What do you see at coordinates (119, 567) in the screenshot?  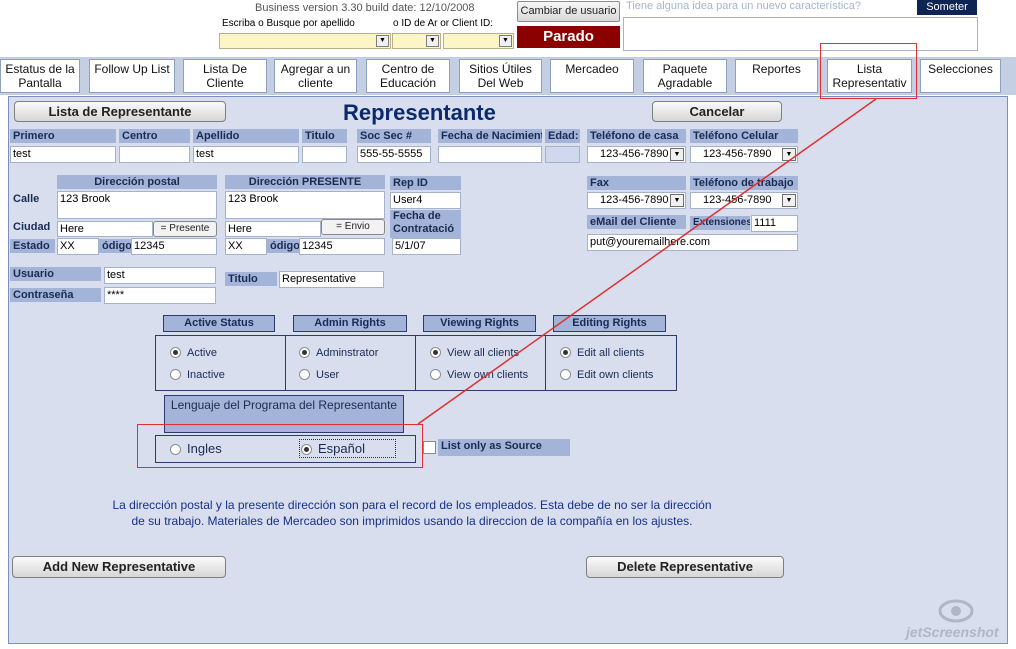 I see `add-representative-button: Add New Representative` at bounding box center [119, 567].